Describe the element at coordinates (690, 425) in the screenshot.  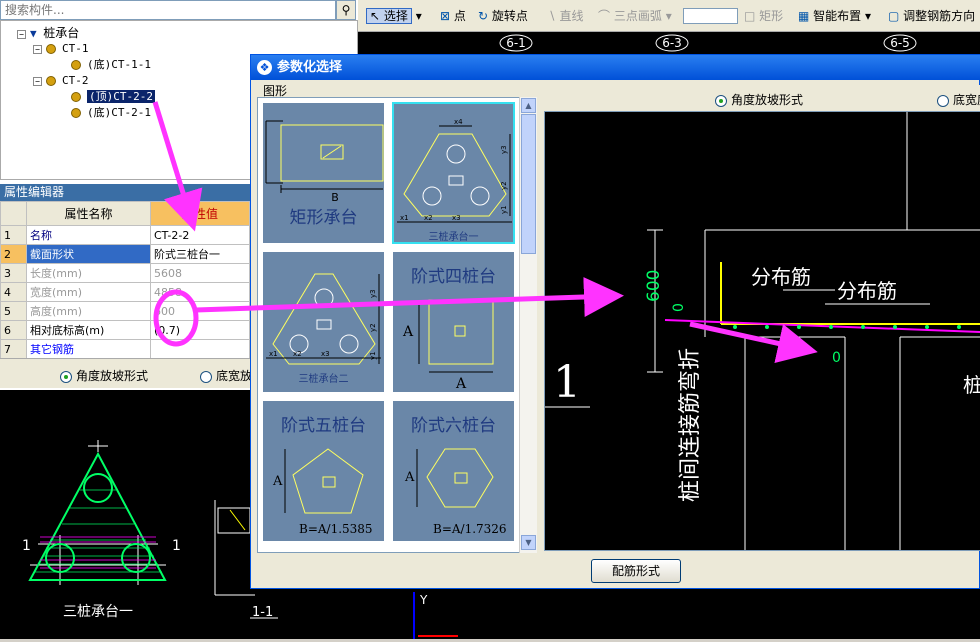
I see `vertical-rebar-text: 桩间连接筋弯折` at that location.